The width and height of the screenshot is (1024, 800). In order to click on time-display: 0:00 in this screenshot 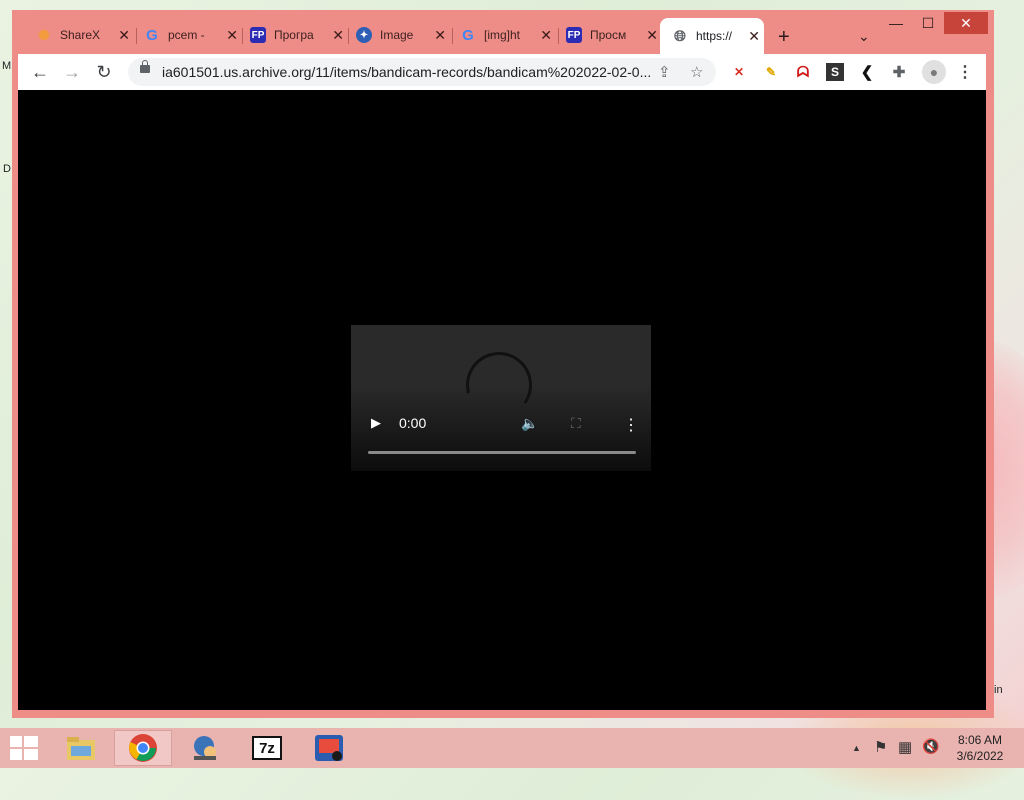, I will do `click(413, 423)`.